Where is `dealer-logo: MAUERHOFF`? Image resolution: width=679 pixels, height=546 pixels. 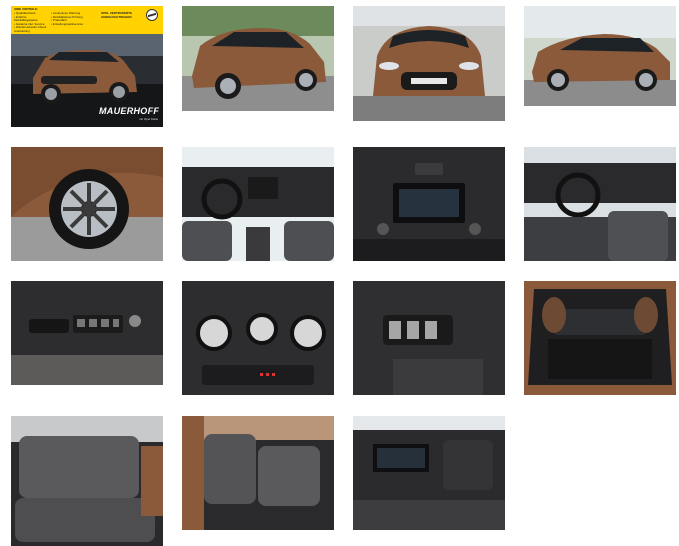 dealer-logo: MAUERHOFF is located at coordinates (129, 111).